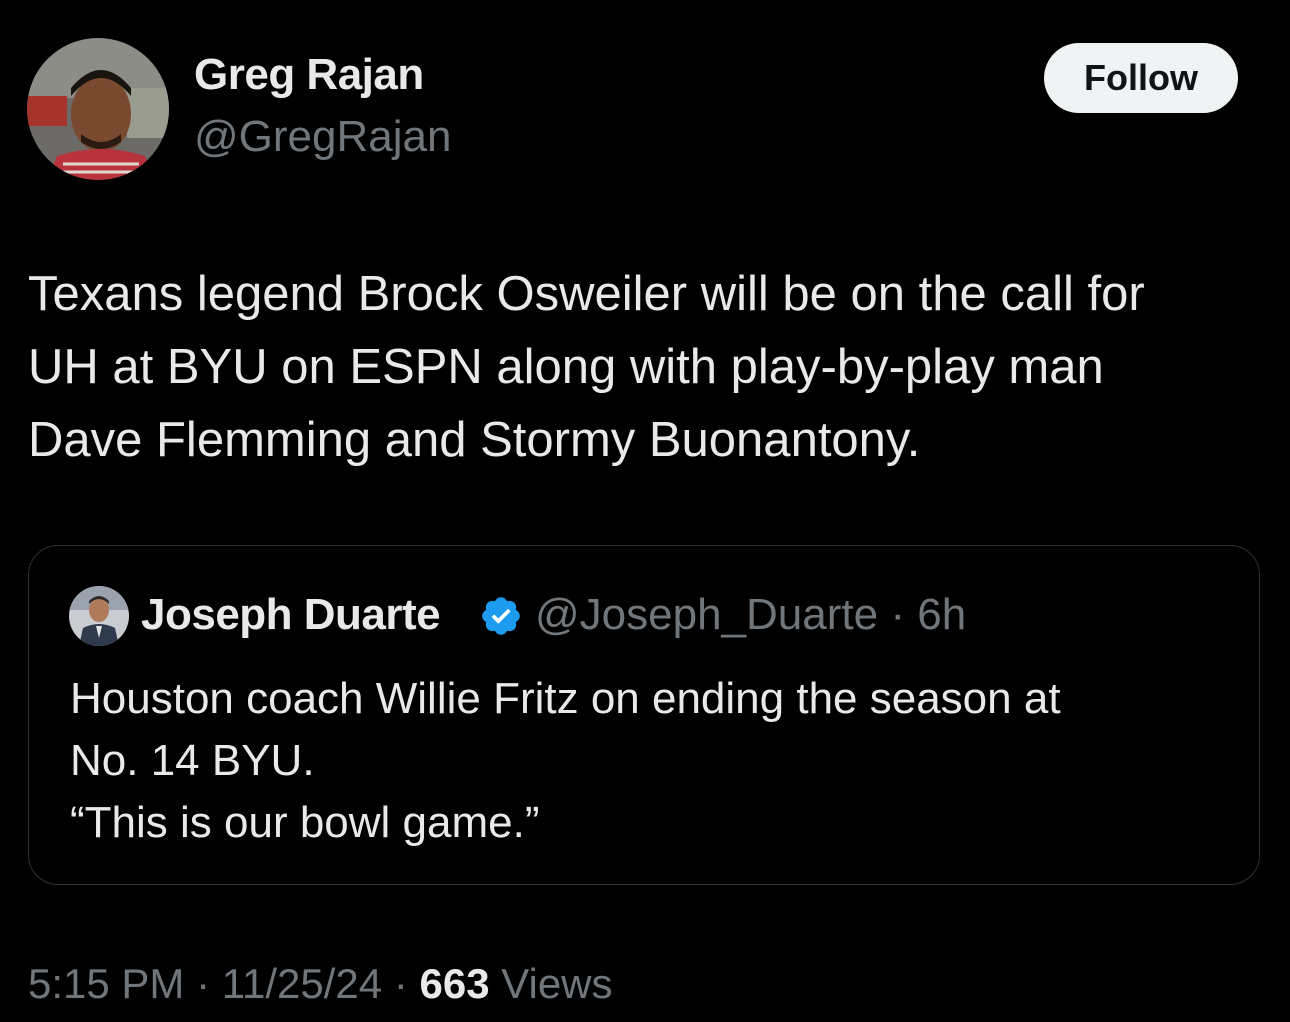  Describe the element at coordinates (1141, 78) in the screenshot. I see `follow-button: Follow` at that location.